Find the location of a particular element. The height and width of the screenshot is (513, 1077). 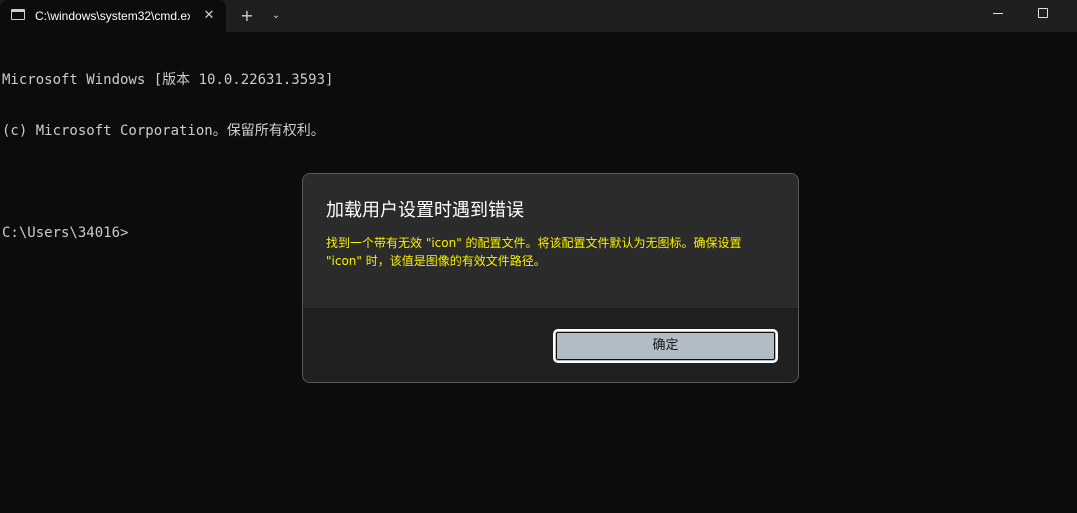

dialog-footer: 确定 is located at coordinates (550, 345).